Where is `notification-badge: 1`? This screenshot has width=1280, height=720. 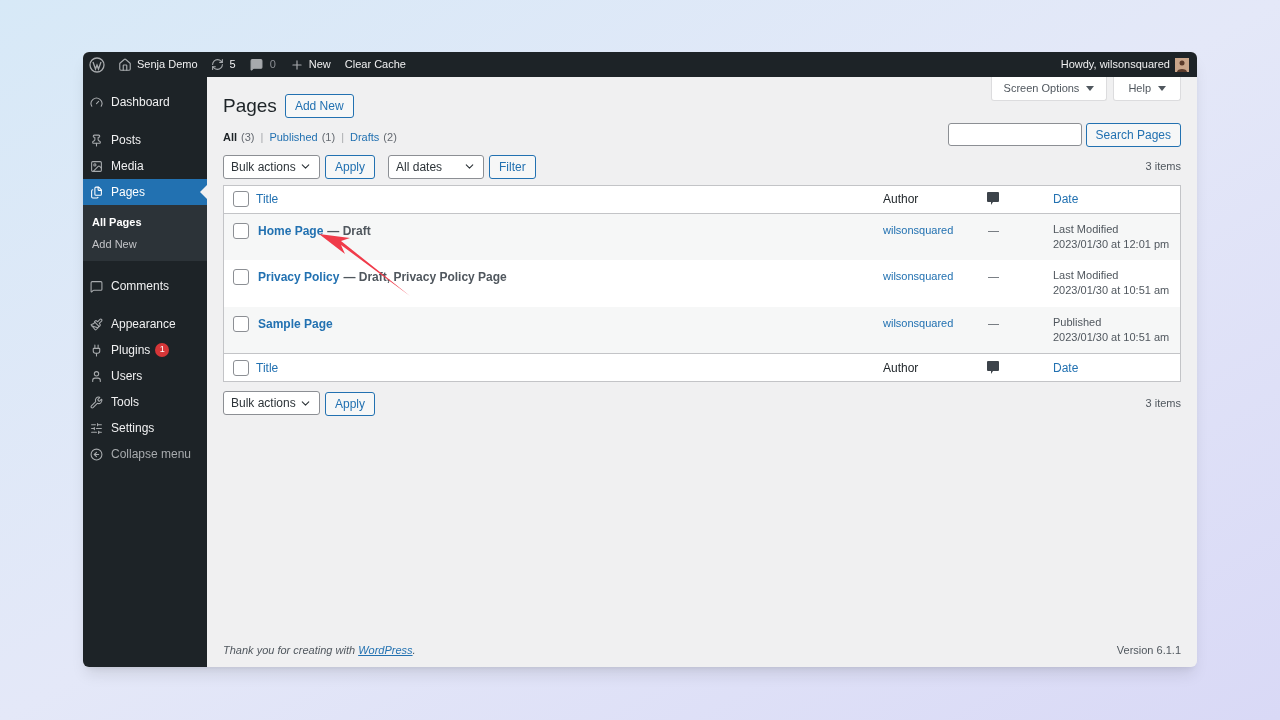 notification-badge: 1 is located at coordinates (162, 350).